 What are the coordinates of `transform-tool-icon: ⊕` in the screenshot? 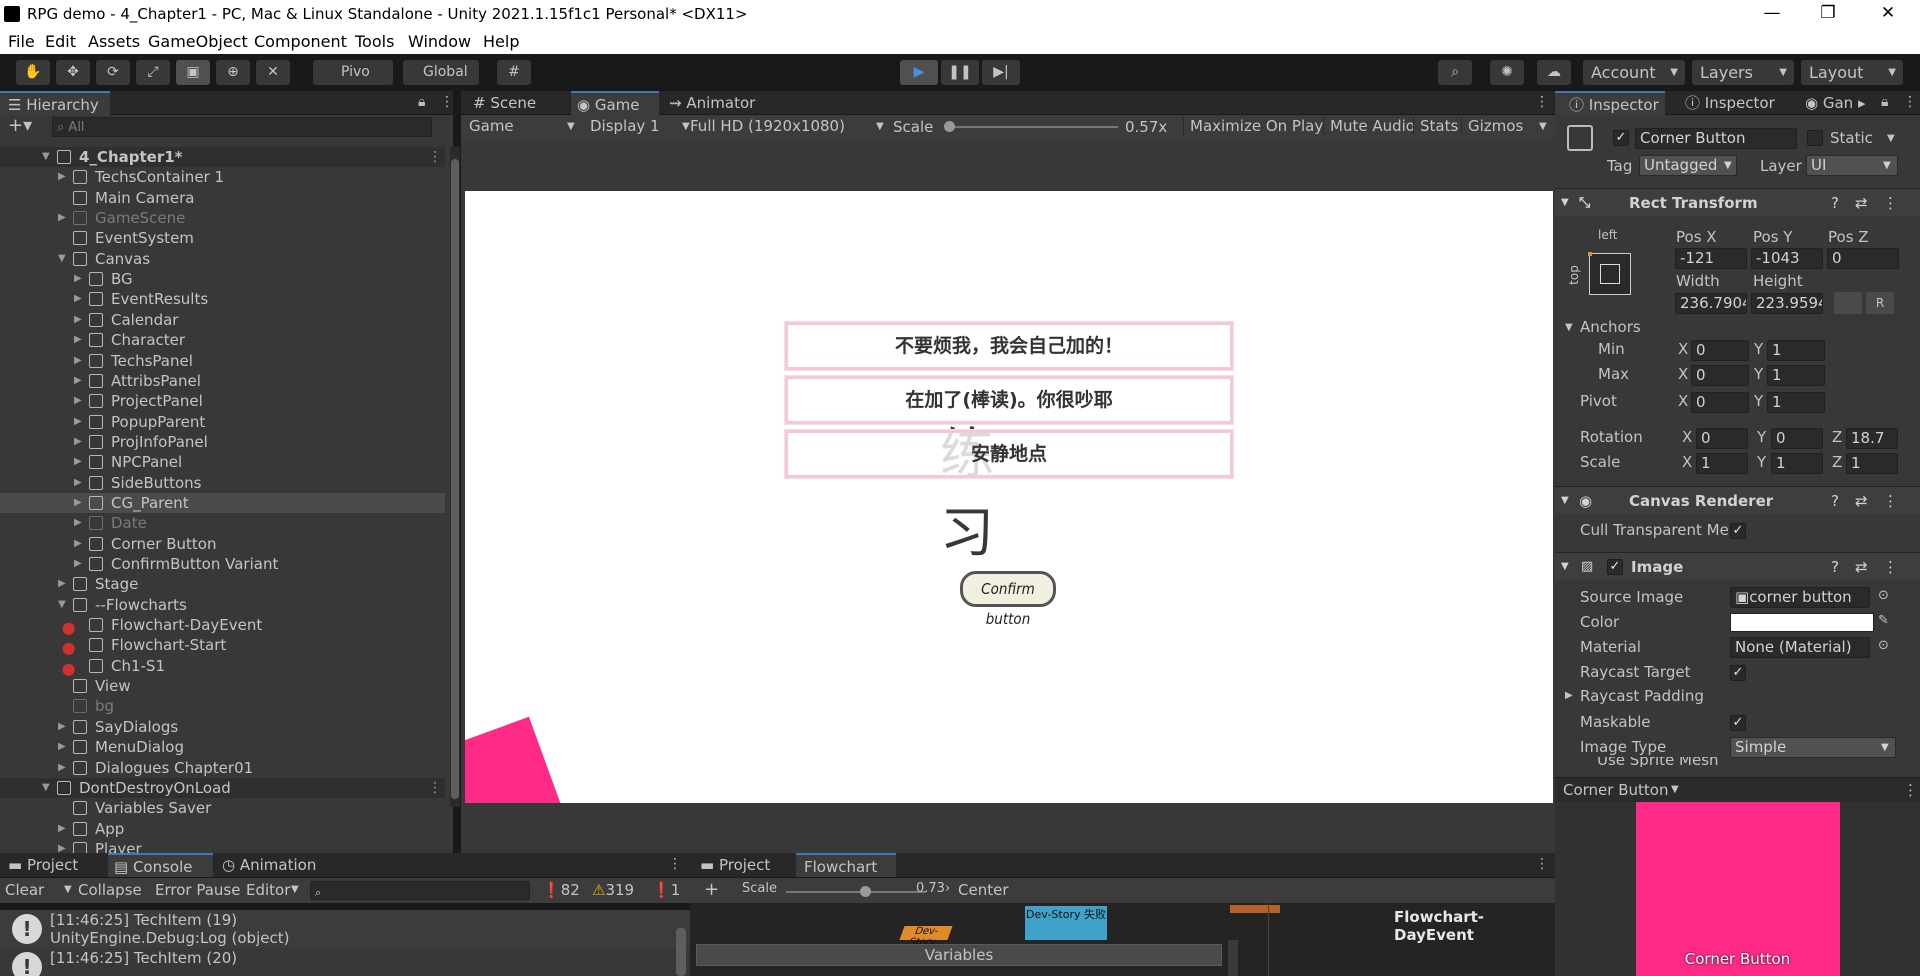 It's located at (233, 72).